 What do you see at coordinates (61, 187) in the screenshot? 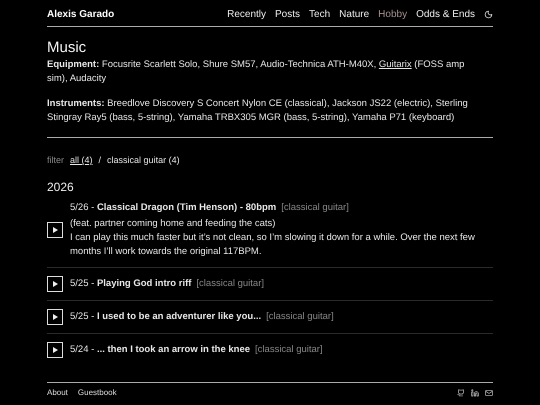
I see `year-heading: 2026` at bounding box center [61, 187].